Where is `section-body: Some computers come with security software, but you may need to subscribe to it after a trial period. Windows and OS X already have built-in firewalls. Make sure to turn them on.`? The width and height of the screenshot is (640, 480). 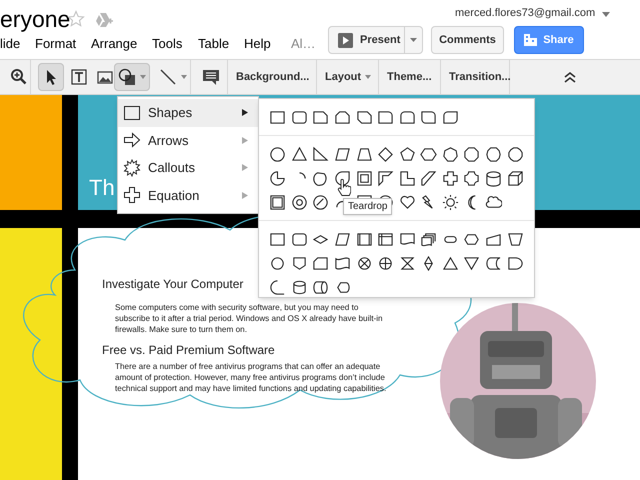
section-body: Some computers come with security software, but you may need to subscribe to it after a trial period. Windows and OS X already have built-in firewalls. Make sure to turn them on. is located at coordinates (249, 318).